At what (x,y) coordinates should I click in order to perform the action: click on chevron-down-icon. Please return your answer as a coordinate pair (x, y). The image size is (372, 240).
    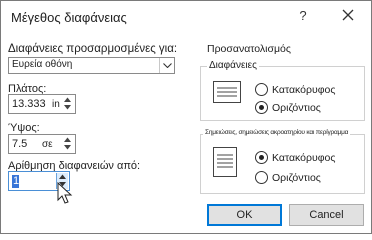
    Looking at the image, I should click on (167, 65).